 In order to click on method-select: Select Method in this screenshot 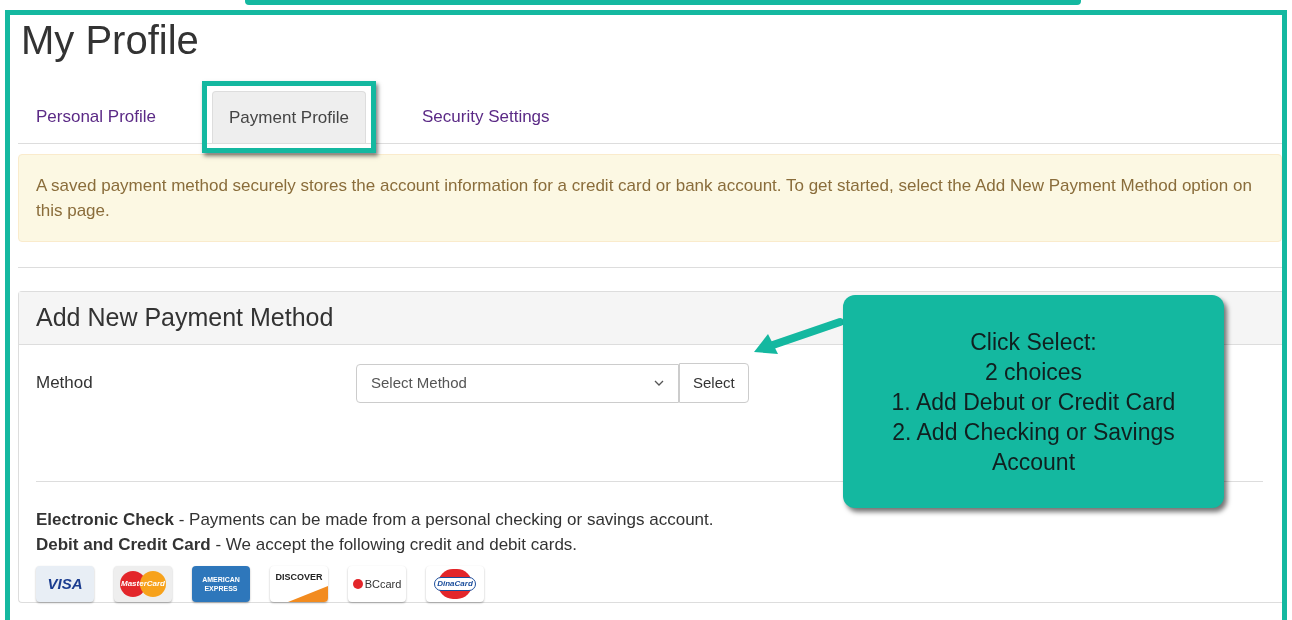, I will do `click(517, 383)`.